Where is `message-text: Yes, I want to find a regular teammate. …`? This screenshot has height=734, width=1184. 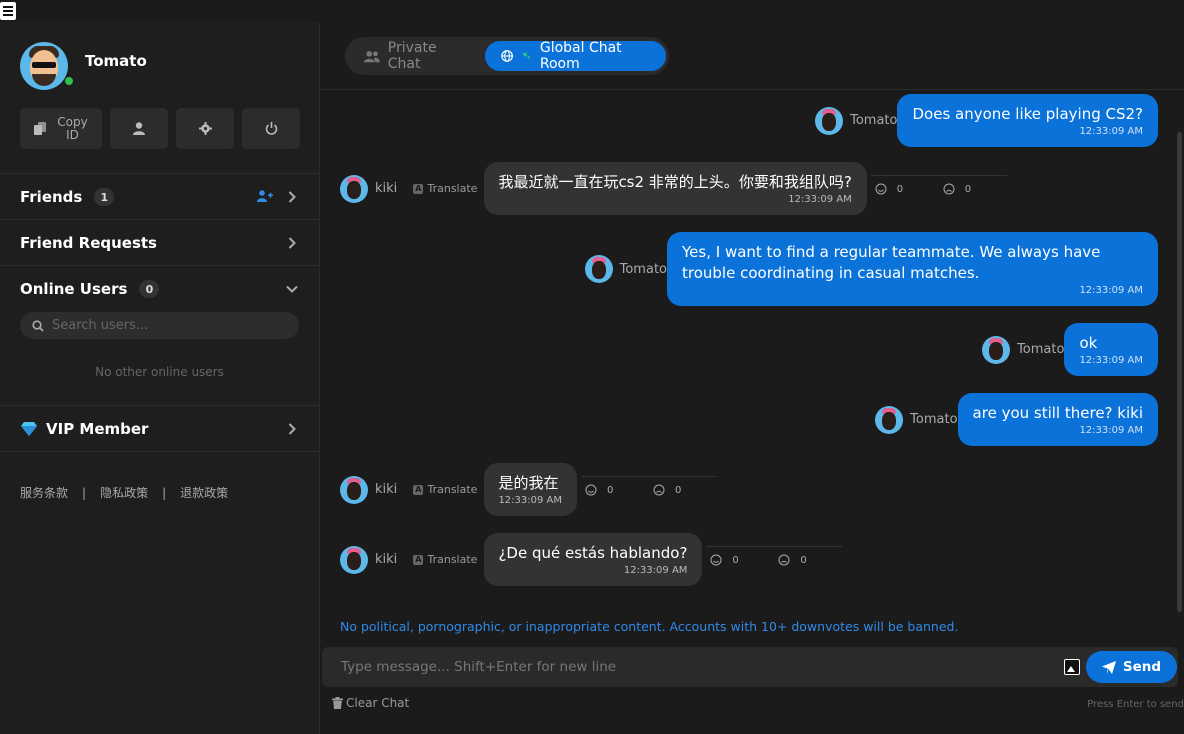 message-text: Yes, I want to find a regular teammate. … is located at coordinates (891, 262).